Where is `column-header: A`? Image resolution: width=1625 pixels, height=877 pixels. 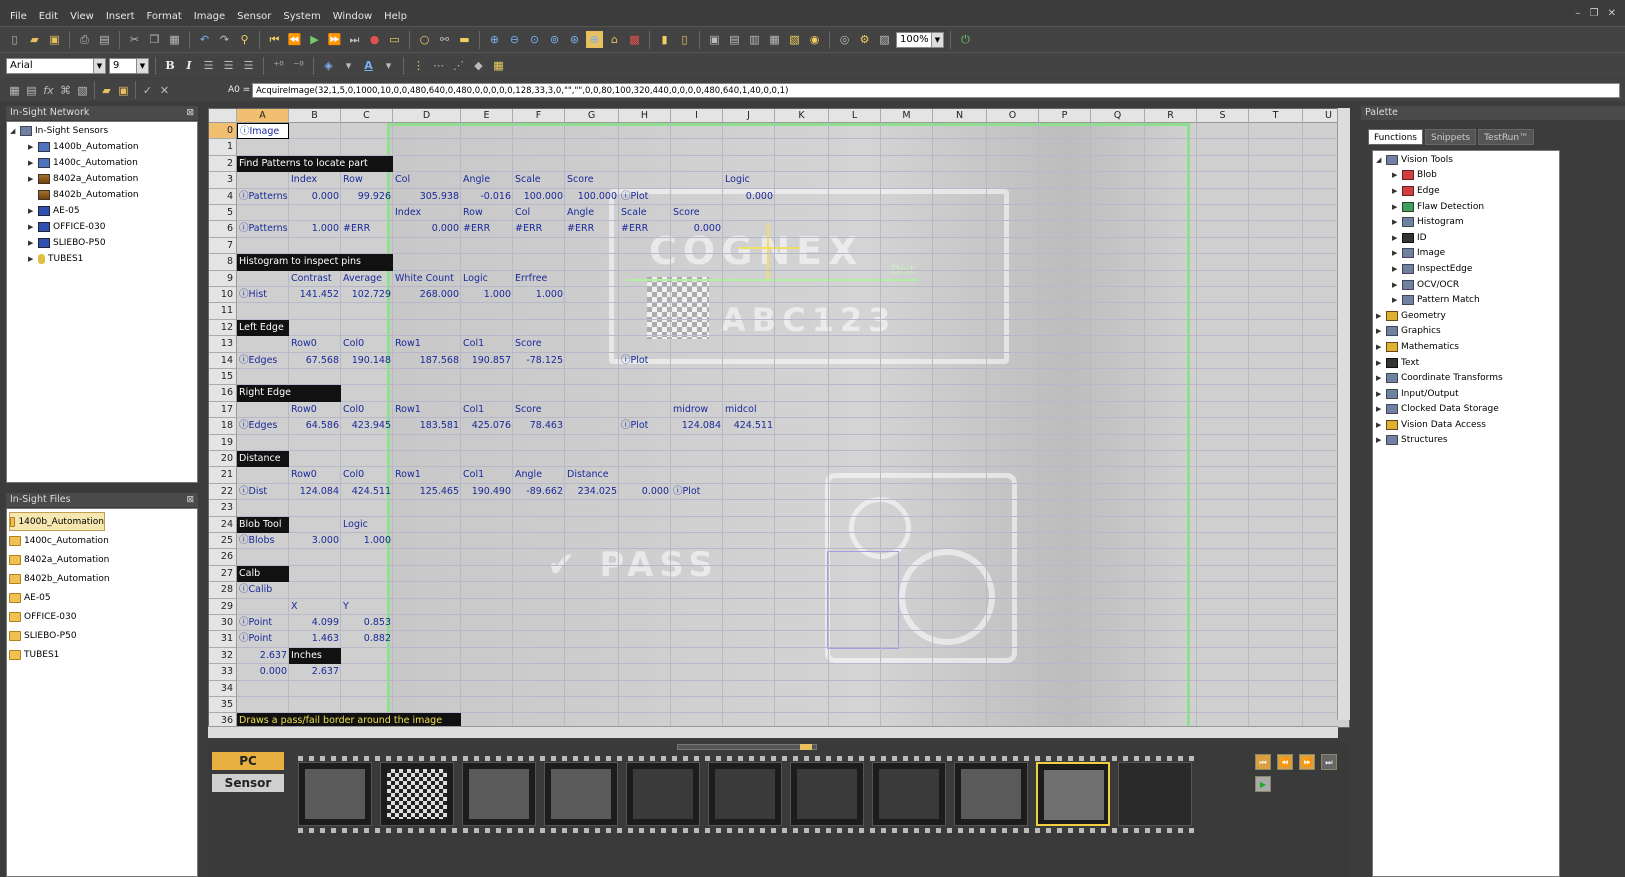
column-header: A is located at coordinates (263, 116).